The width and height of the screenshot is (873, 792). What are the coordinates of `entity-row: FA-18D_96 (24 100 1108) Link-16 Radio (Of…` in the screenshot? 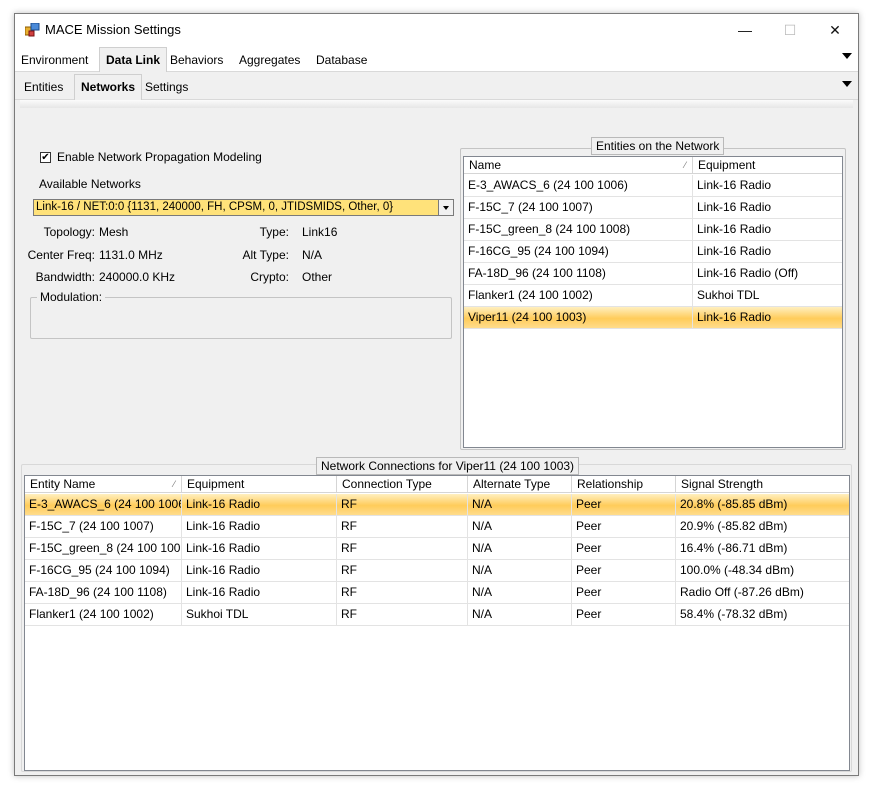 It's located at (653, 274).